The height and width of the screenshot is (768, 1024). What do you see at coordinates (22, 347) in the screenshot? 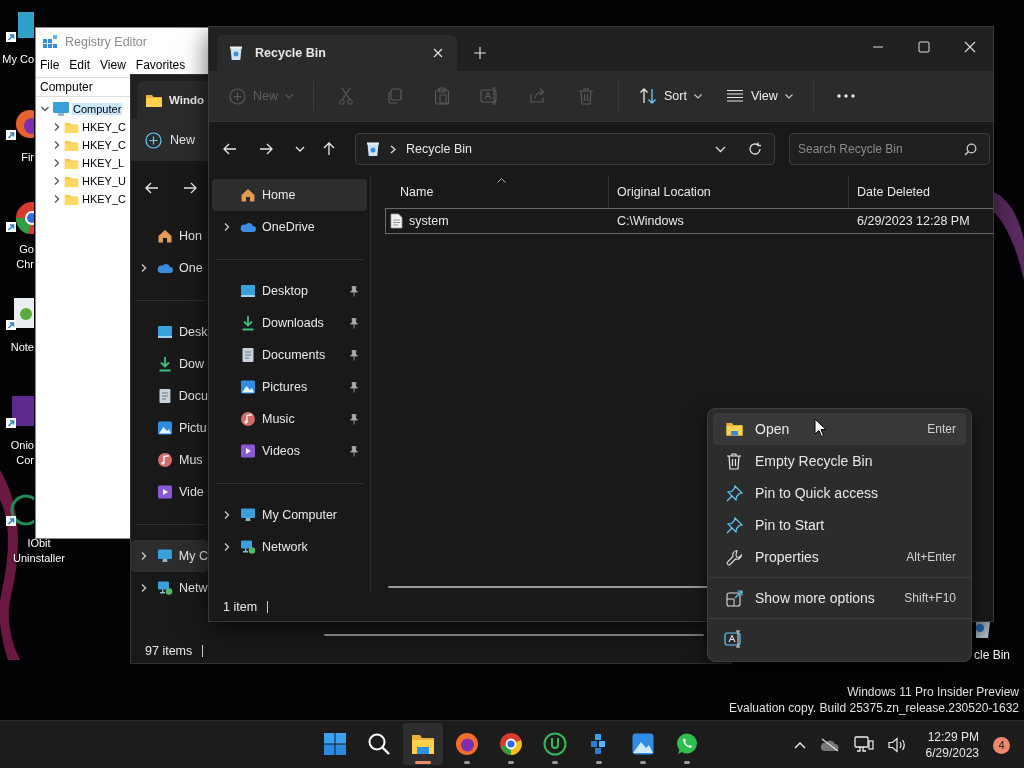
I see `desktop-icon-label: Note` at bounding box center [22, 347].